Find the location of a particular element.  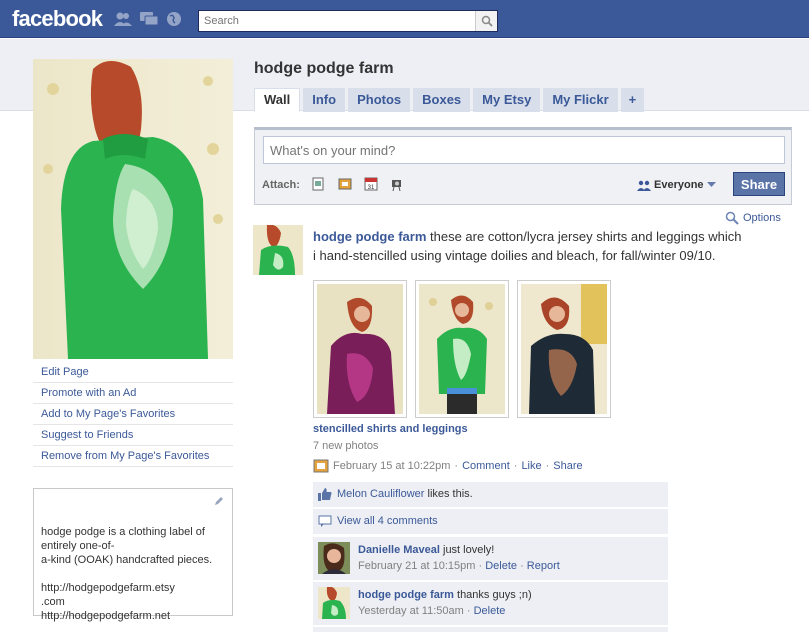

top-bar: facebook is located at coordinates (404, 19).